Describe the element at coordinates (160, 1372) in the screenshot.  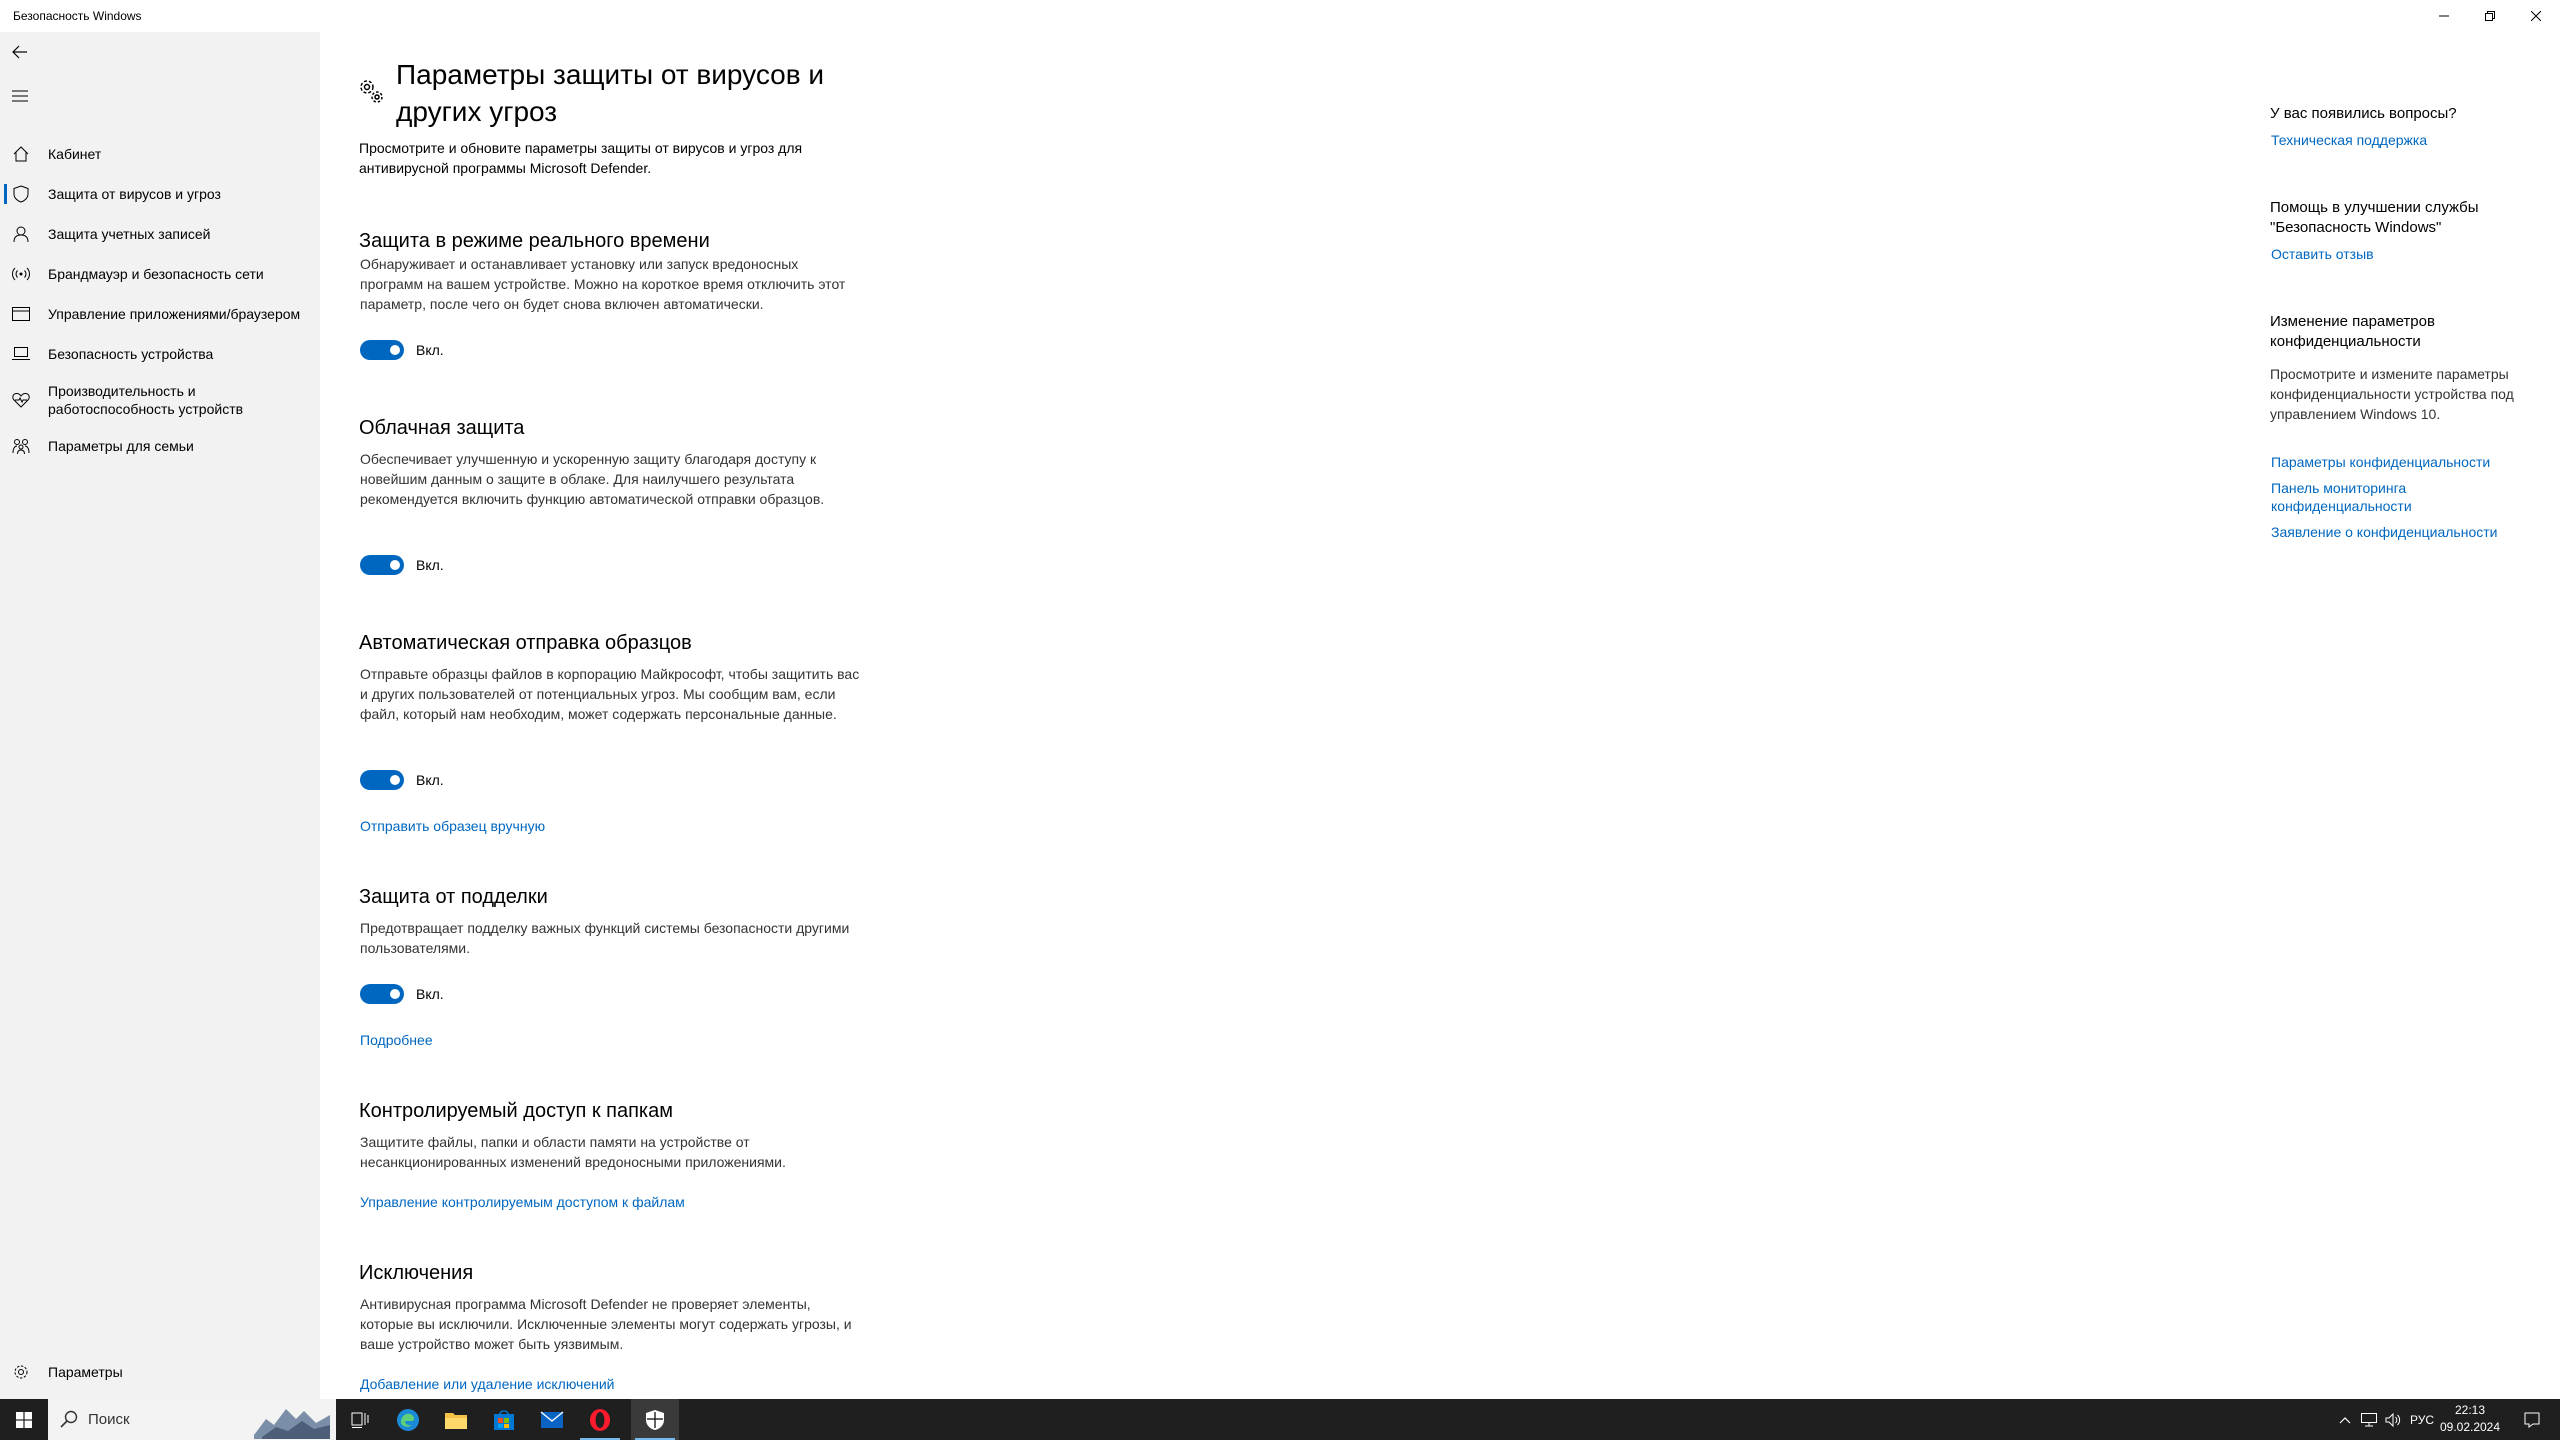
I see `sidebar-item-settings: Параметры` at that location.